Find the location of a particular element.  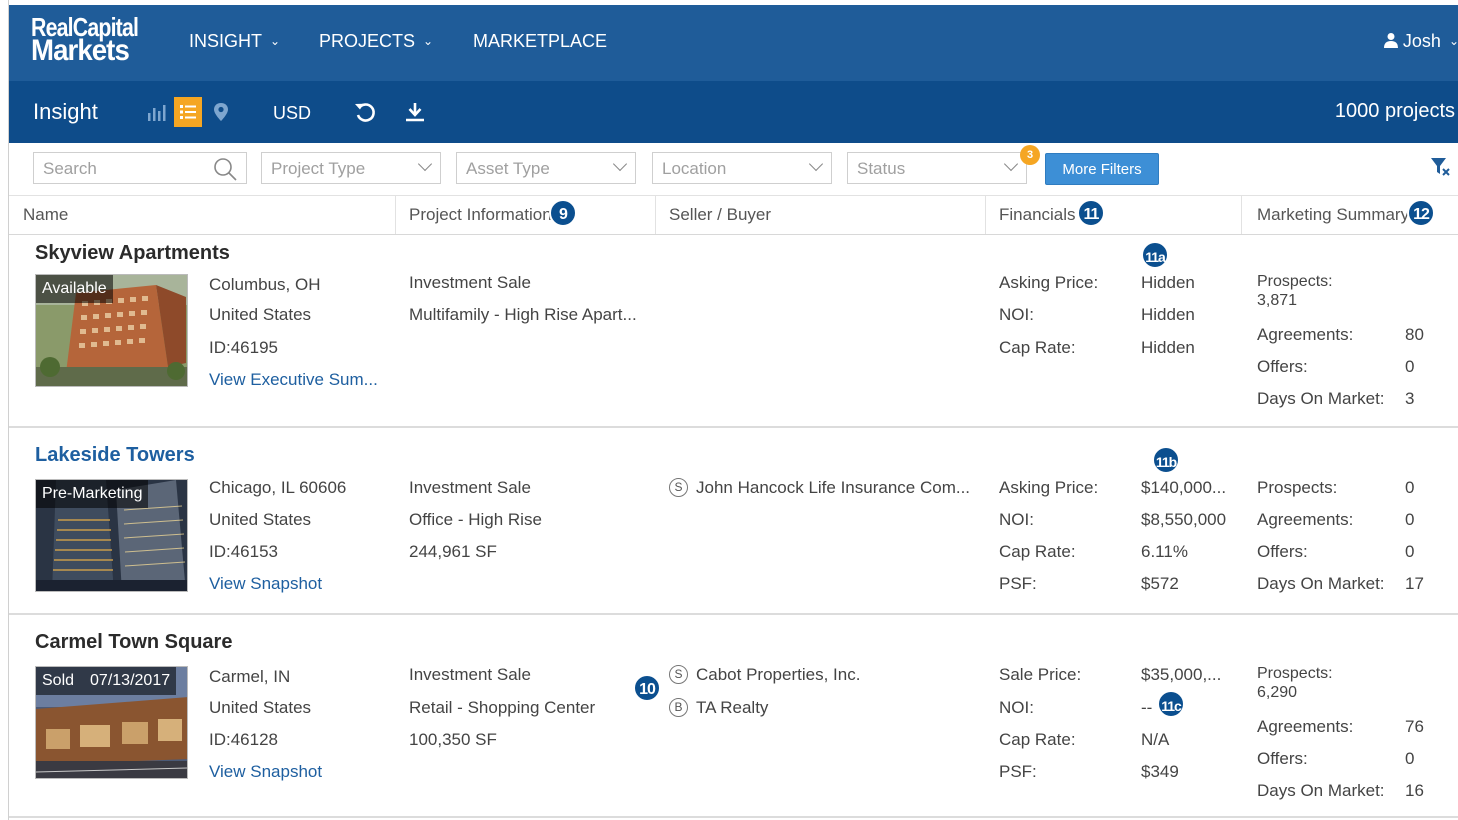

column-header-marketing-summary: Marketing Summary is located at coordinates (1333, 215).